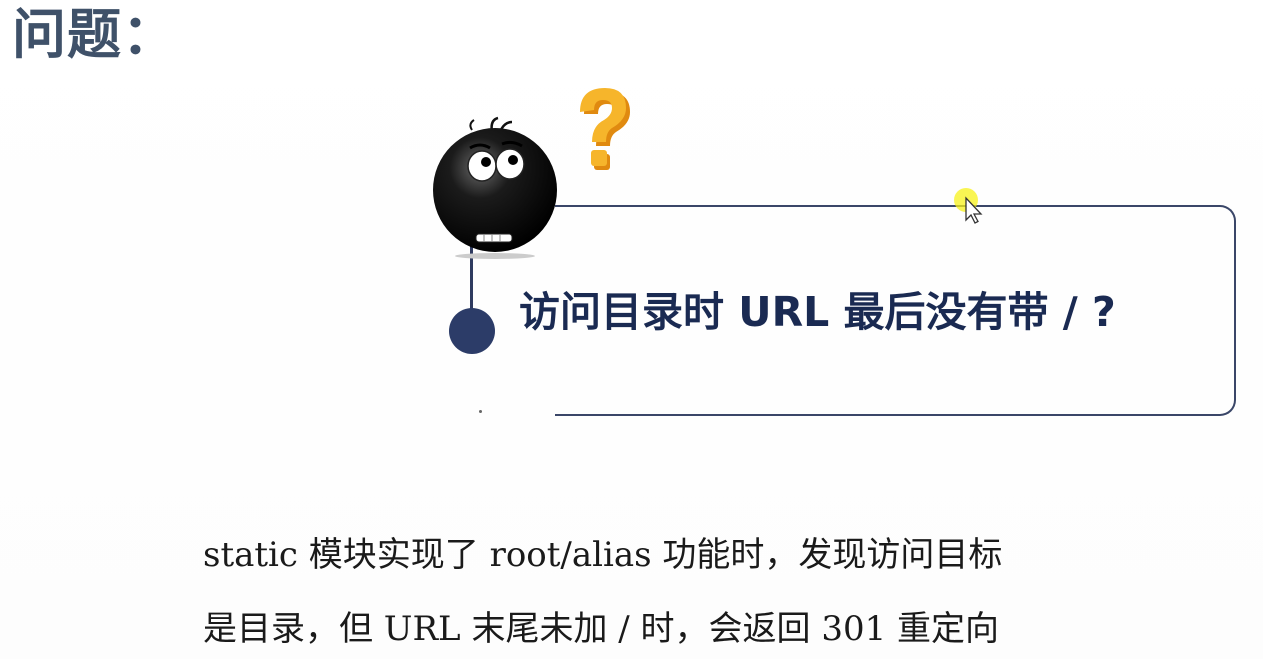 Image resolution: width=1263 pixels, height=659 pixels. What do you see at coordinates (968, 206) in the screenshot?
I see `mouse-pointer-icon` at bounding box center [968, 206].